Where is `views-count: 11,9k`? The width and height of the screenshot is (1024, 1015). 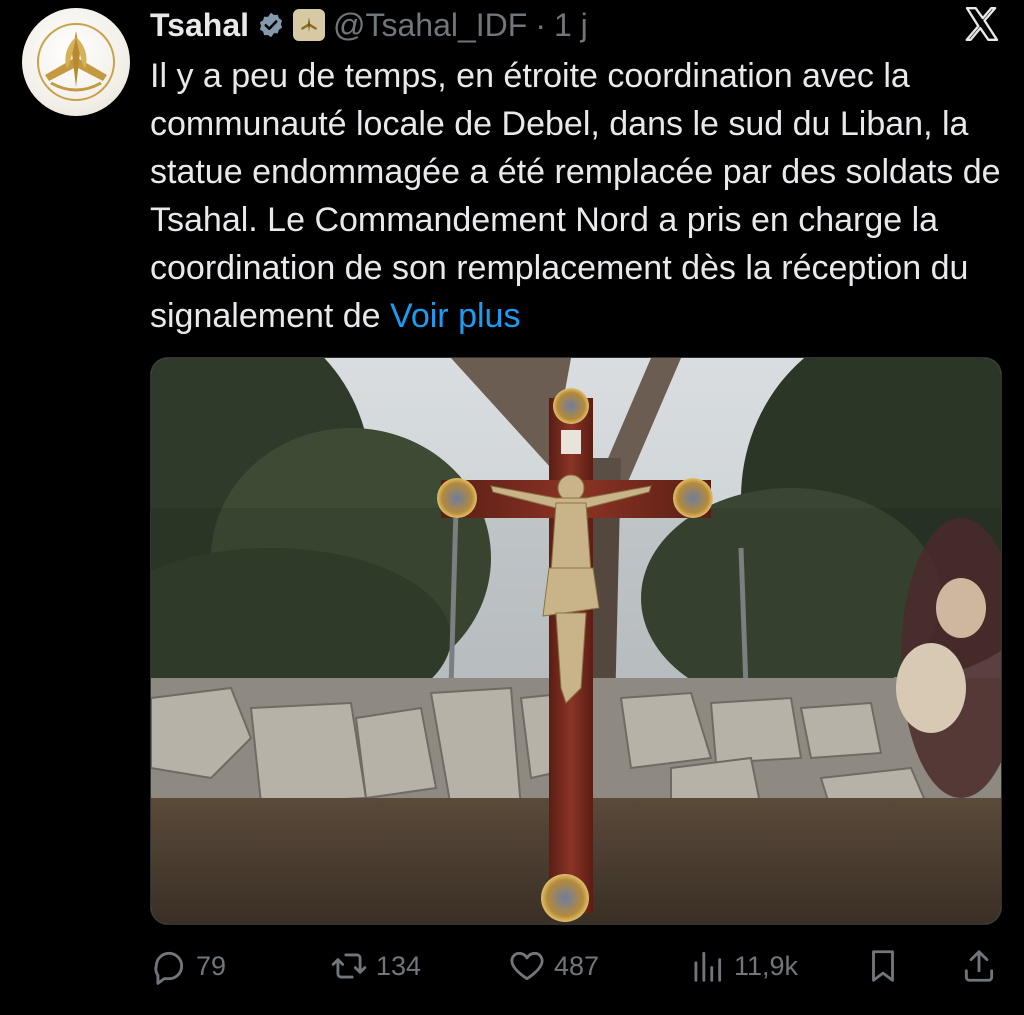 views-count: 11,9k is located at coordinates (766, 965).